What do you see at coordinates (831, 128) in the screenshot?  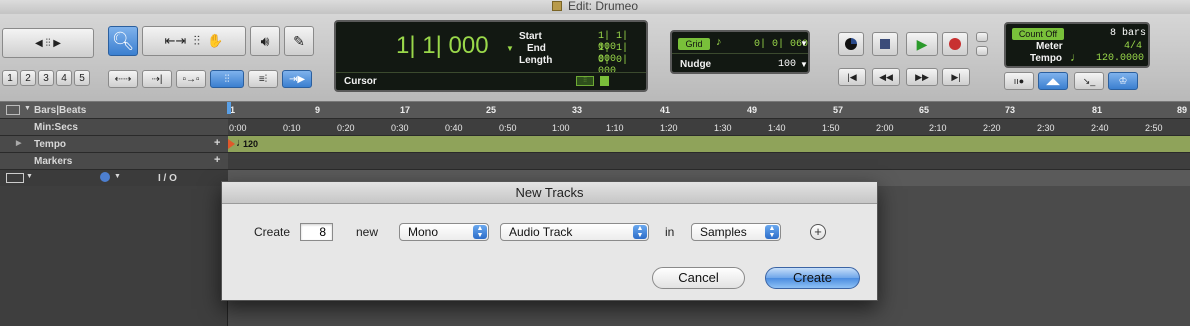 I see `time-tick: 1:50` at bounding box center [831, 128].